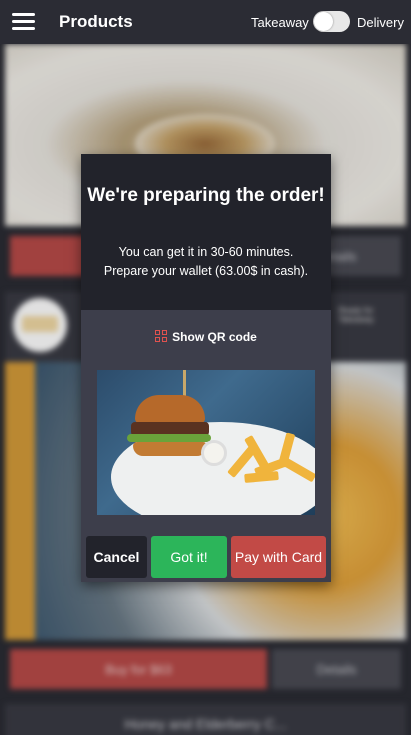  I want to click on burger-image, so click(206, 442).